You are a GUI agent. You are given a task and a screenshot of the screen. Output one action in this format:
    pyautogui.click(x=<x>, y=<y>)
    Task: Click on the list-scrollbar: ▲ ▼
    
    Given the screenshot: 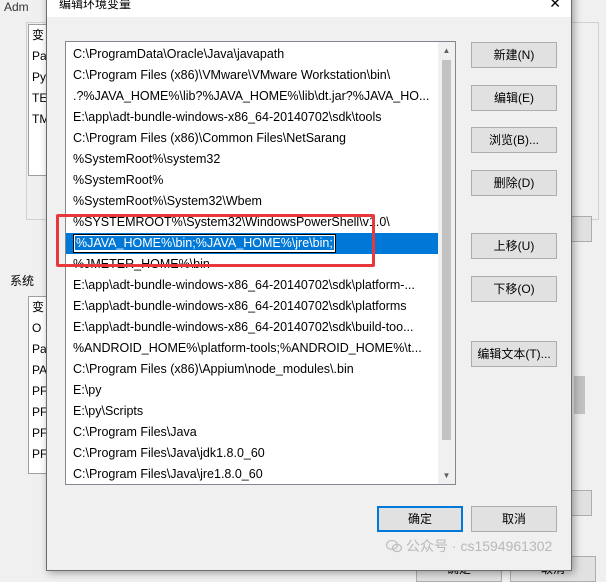 What is the action you would take?
    pyautogui.click(x=446, y=263)
    